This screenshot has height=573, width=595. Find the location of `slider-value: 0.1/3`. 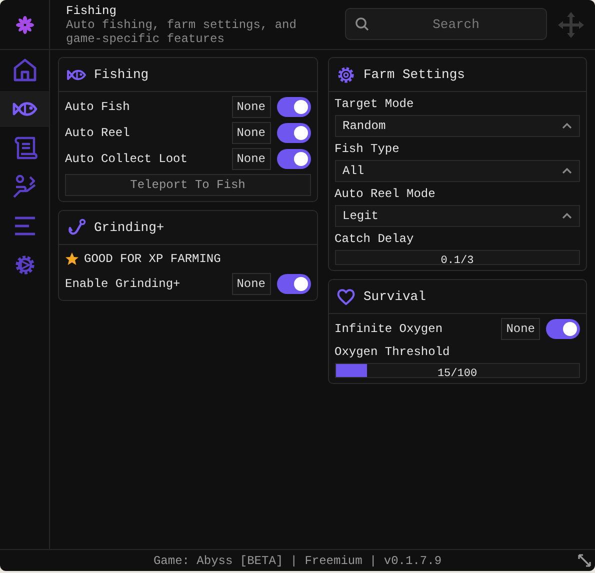

slider-value: 0.1/3 is located at coordinates (457, 261).